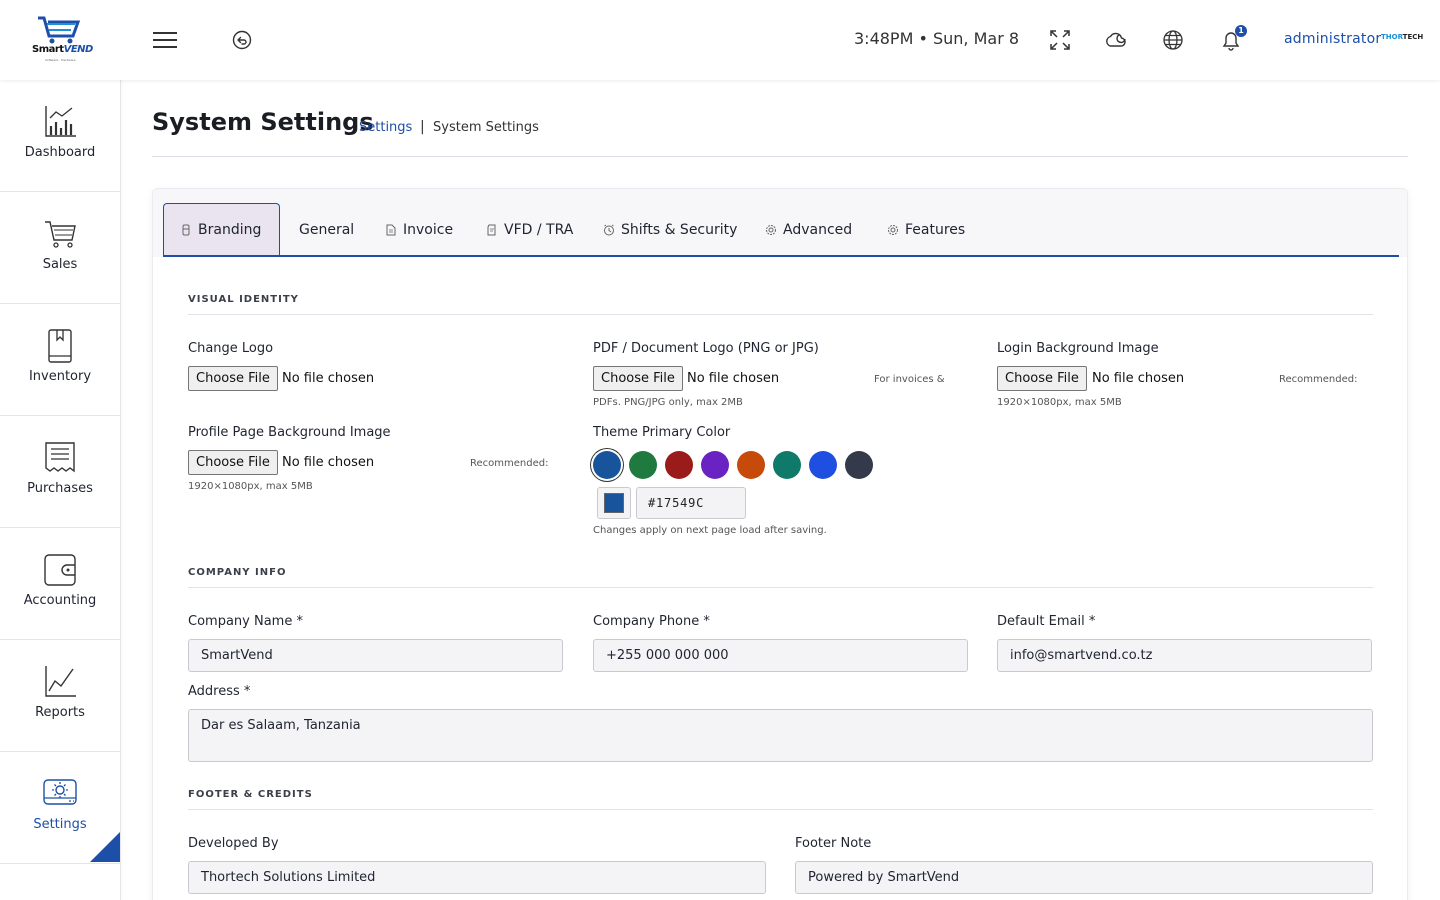  I want to click on sidebar-item-reports: Reports, so click(60, 696).